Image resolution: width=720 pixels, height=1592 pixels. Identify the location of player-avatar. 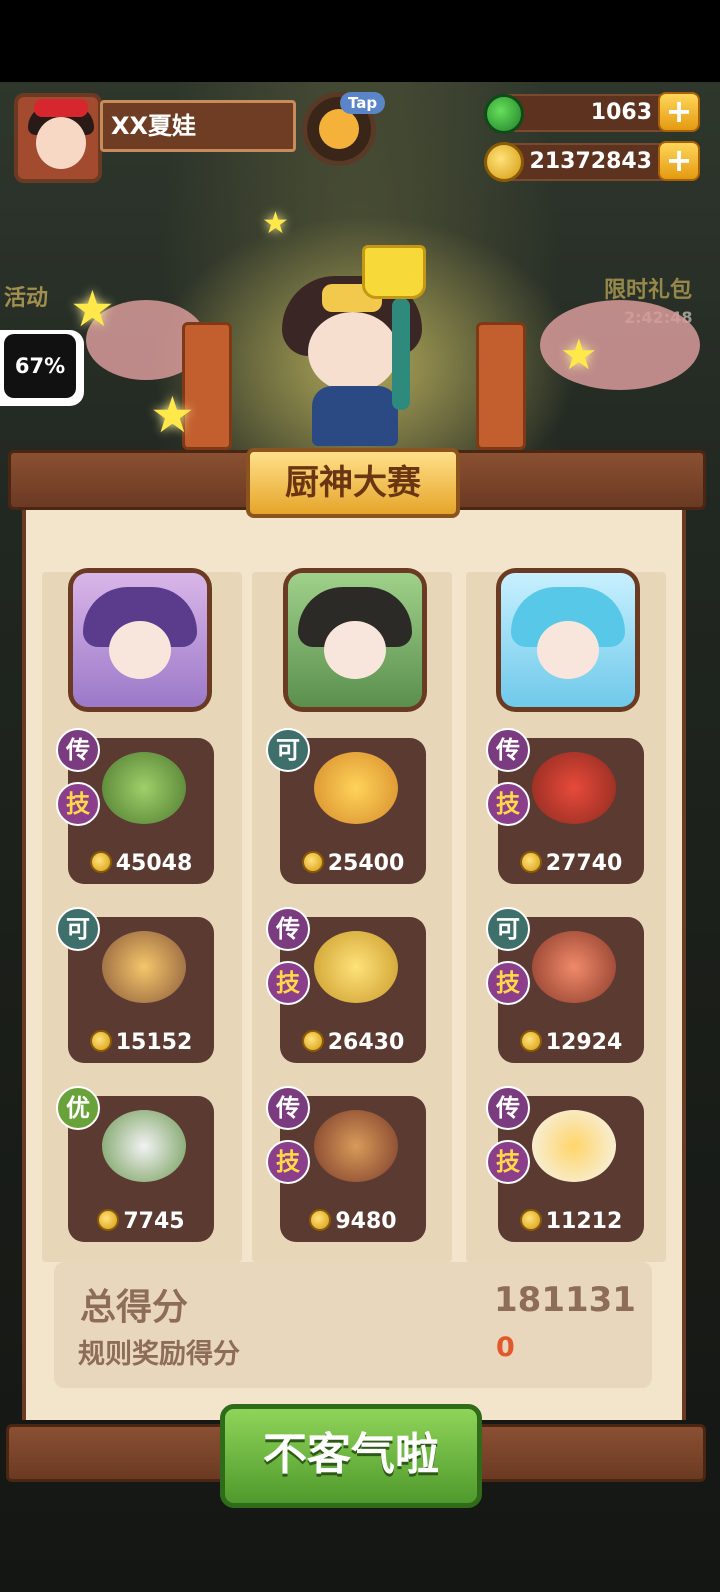
(58, 138).